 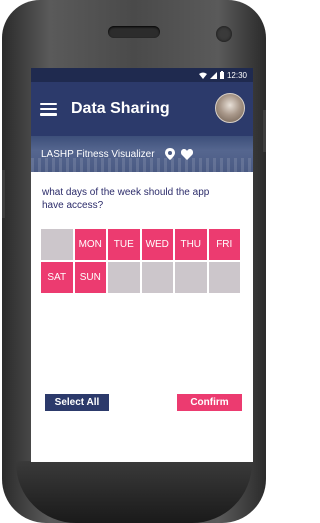 I want to click on status-bar: 12:30, so click(x=142, y=75).